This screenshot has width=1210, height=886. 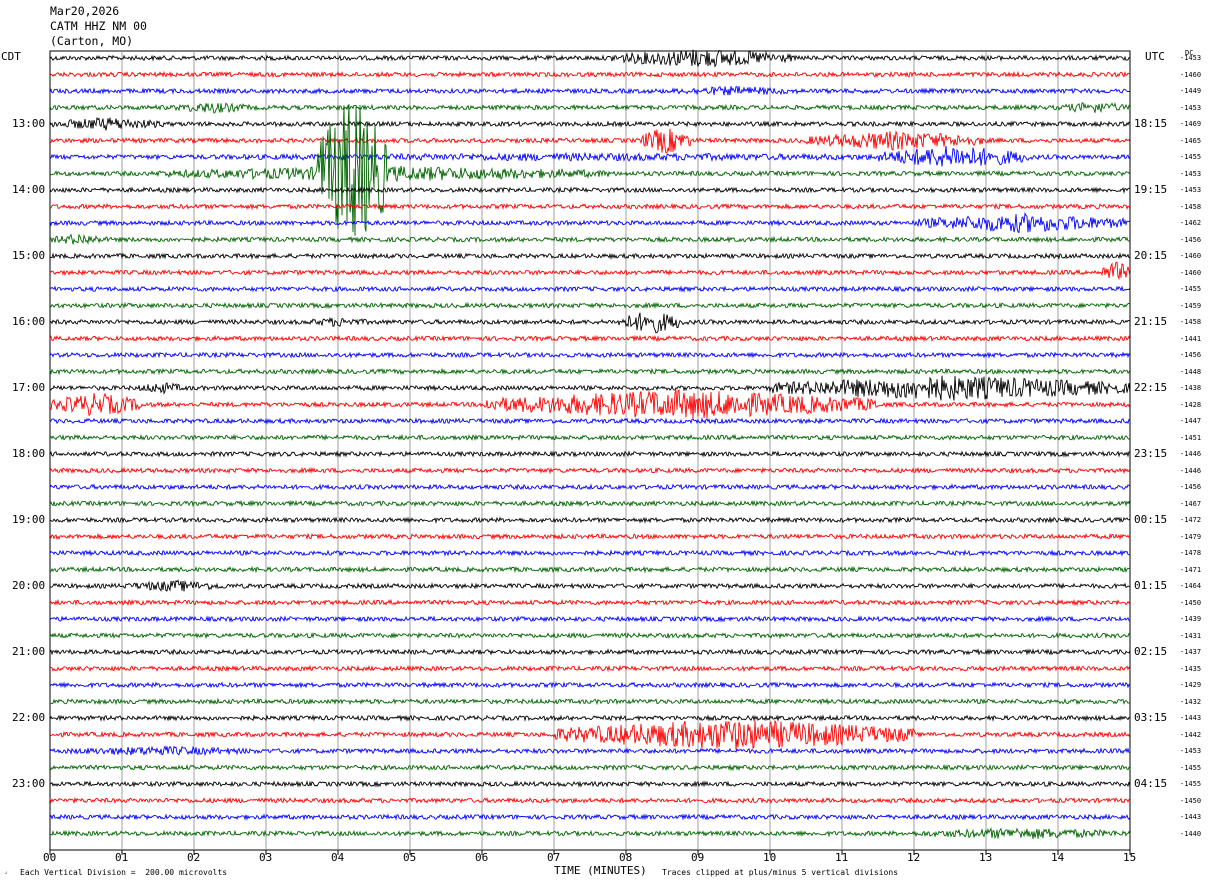 I want to click on x-axis-ticks, so click(x=590, y=852).